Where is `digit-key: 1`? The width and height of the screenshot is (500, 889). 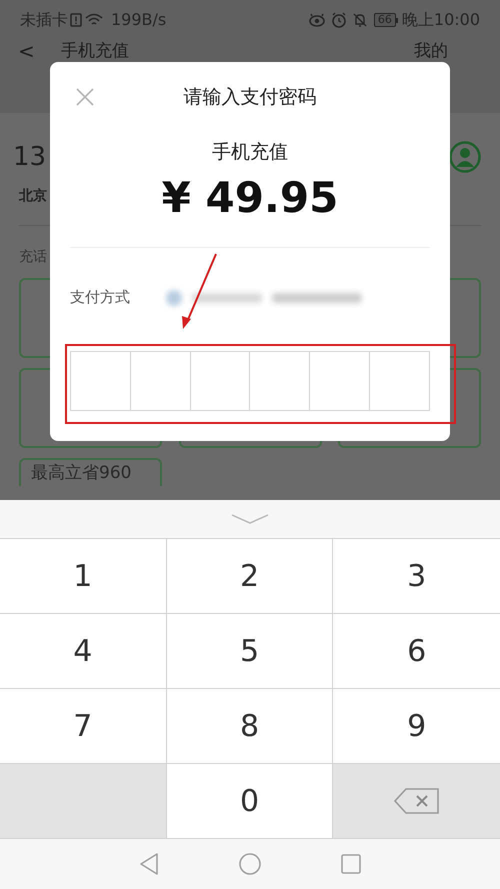 digit-key: 1 is located at coordinates (83, 576).